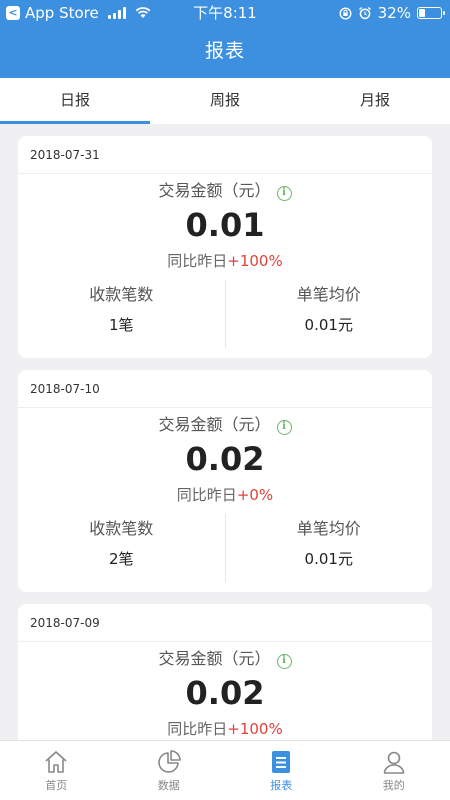 Image resolution: width=450 pixels, height=800 pixels. I want to click on compare-percent: +0%, so click(255, 495).